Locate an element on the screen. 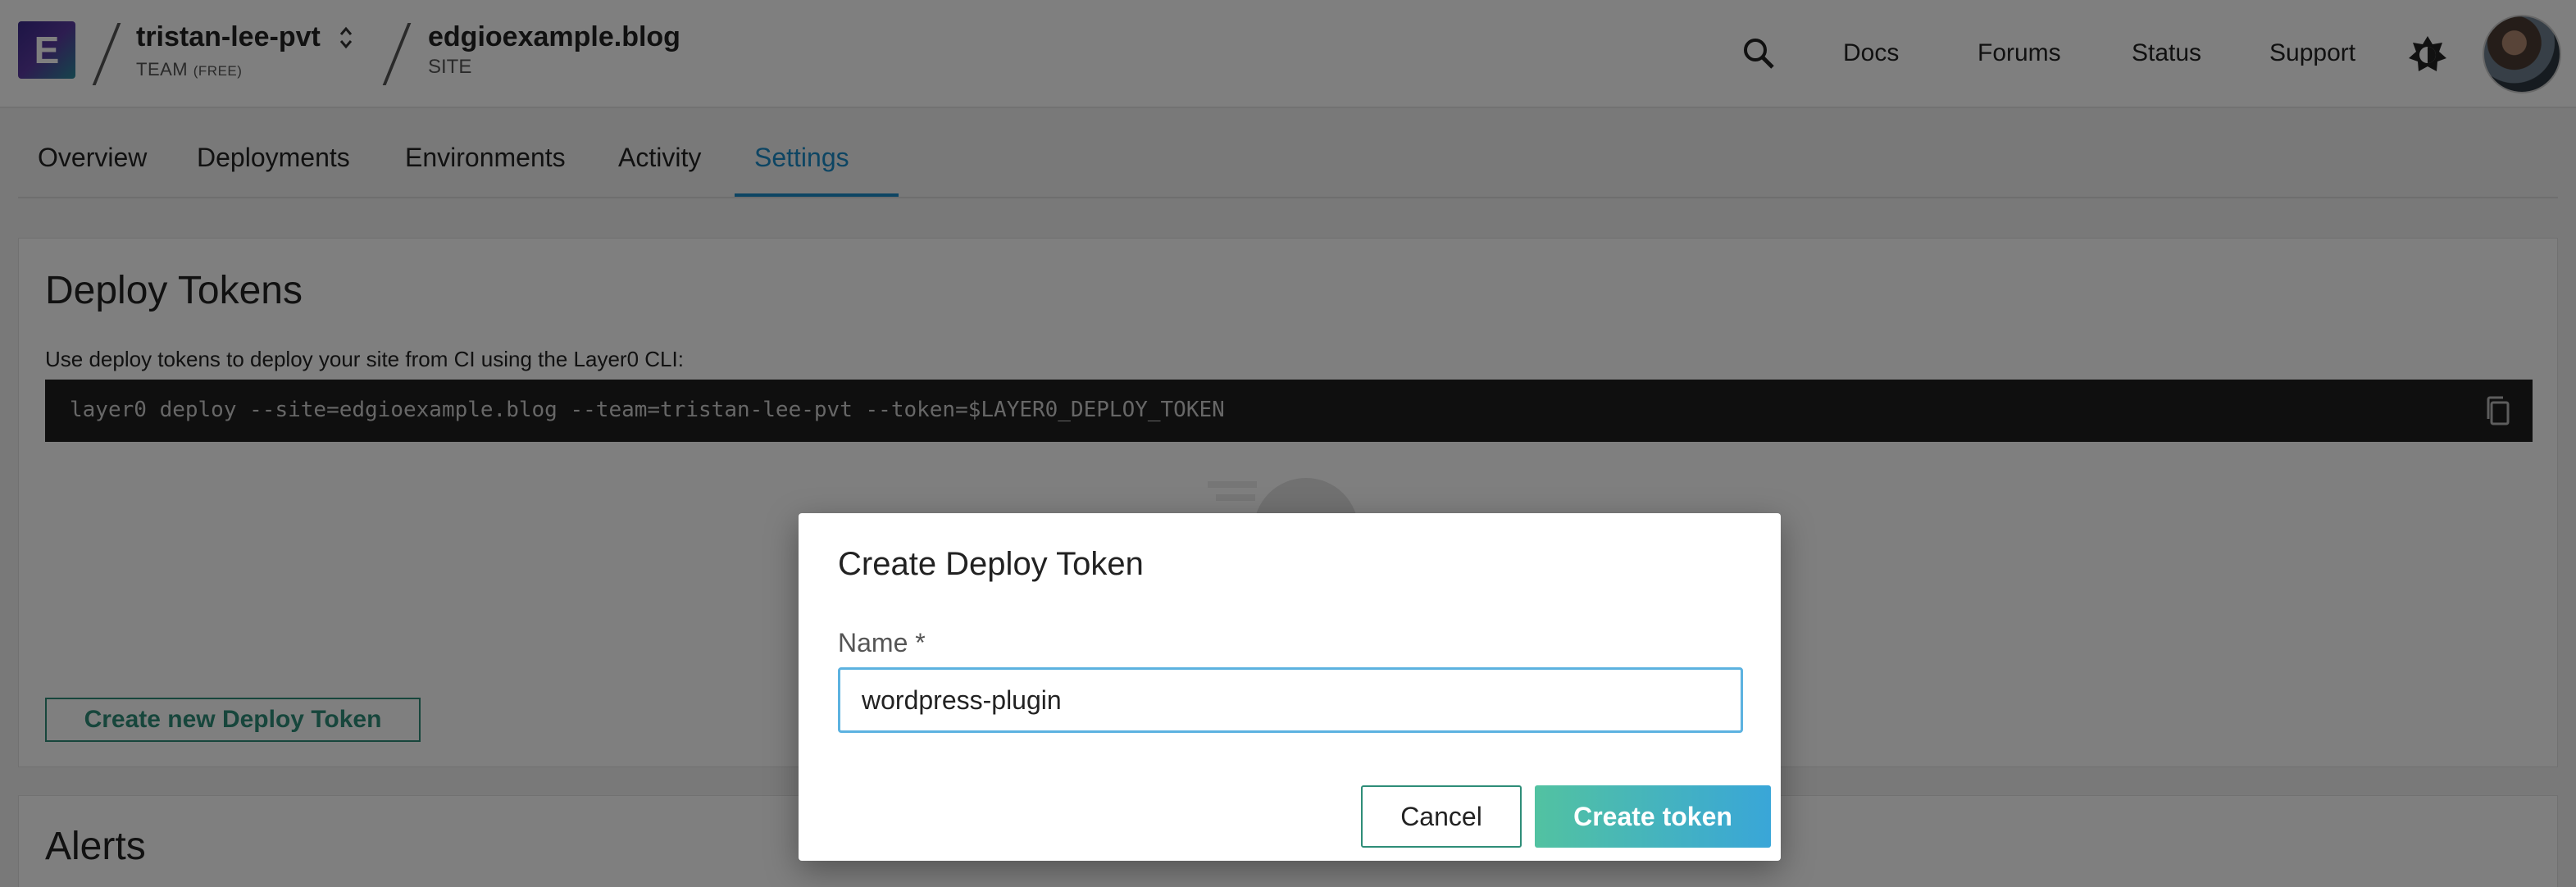  name-field-label: Name * is located at coordinates (882, 643).